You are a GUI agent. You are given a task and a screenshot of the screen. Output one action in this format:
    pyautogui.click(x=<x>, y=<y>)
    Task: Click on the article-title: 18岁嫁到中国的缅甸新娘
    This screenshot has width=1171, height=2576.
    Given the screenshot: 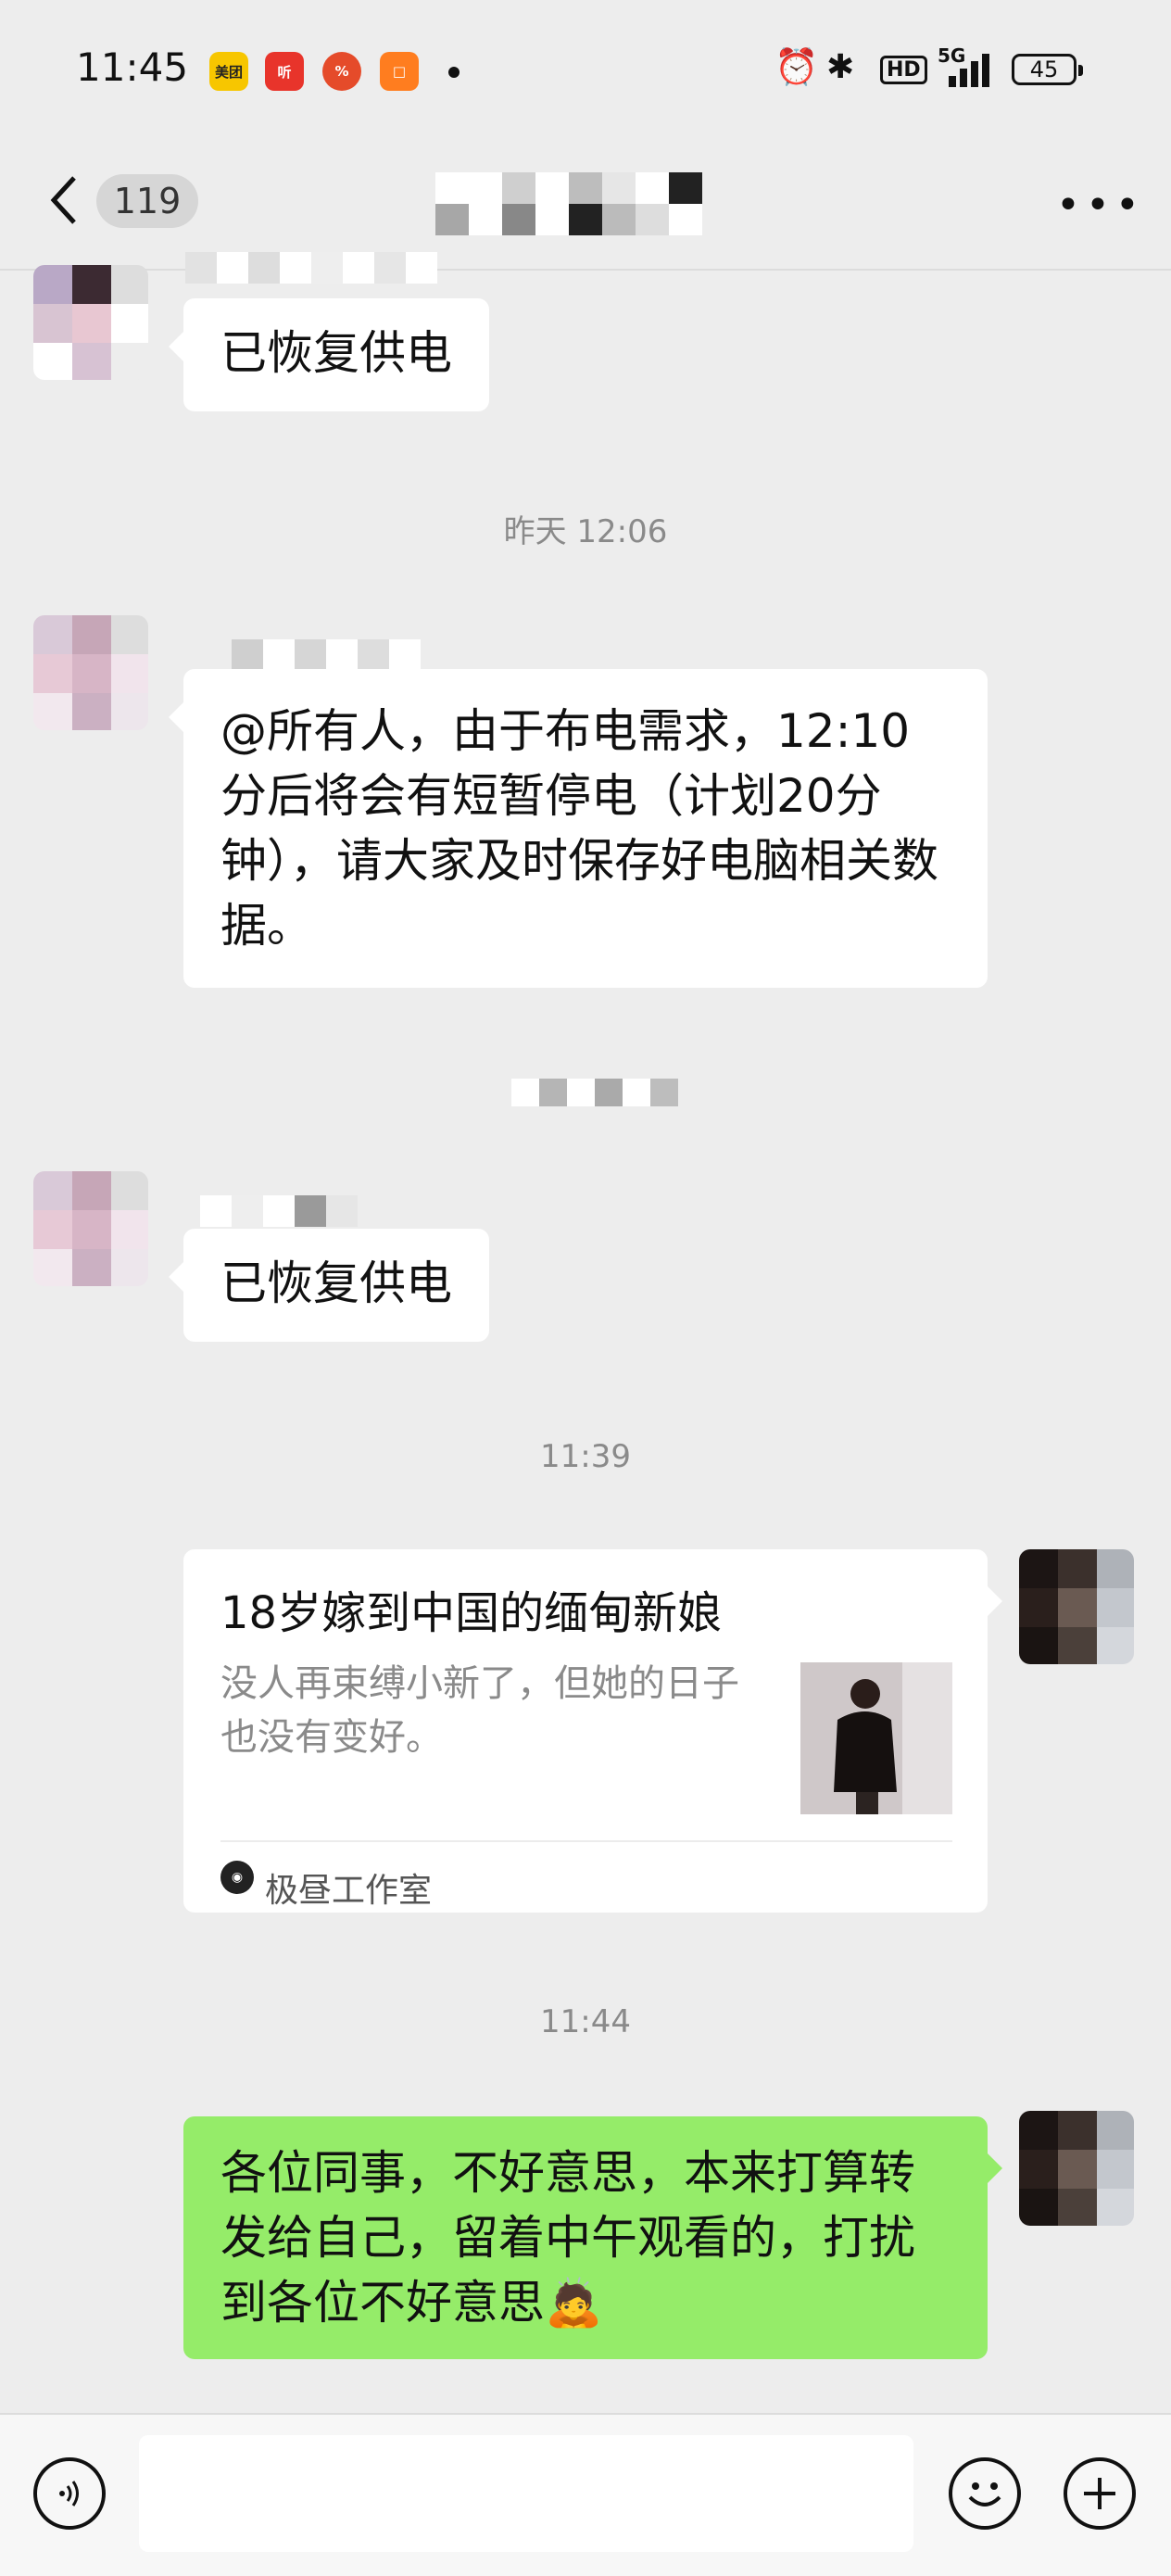 What is the action you would take?
    pyautogui.click(x=472, y=1613)
    